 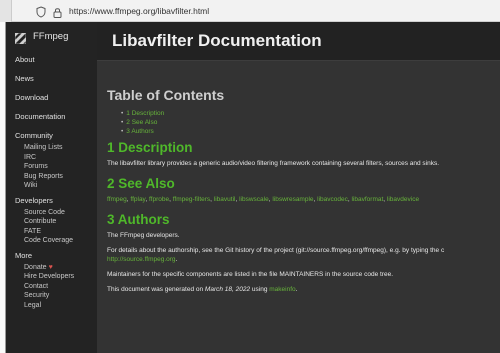 I want to click on nav-news: News, so click(x=51, y=78).